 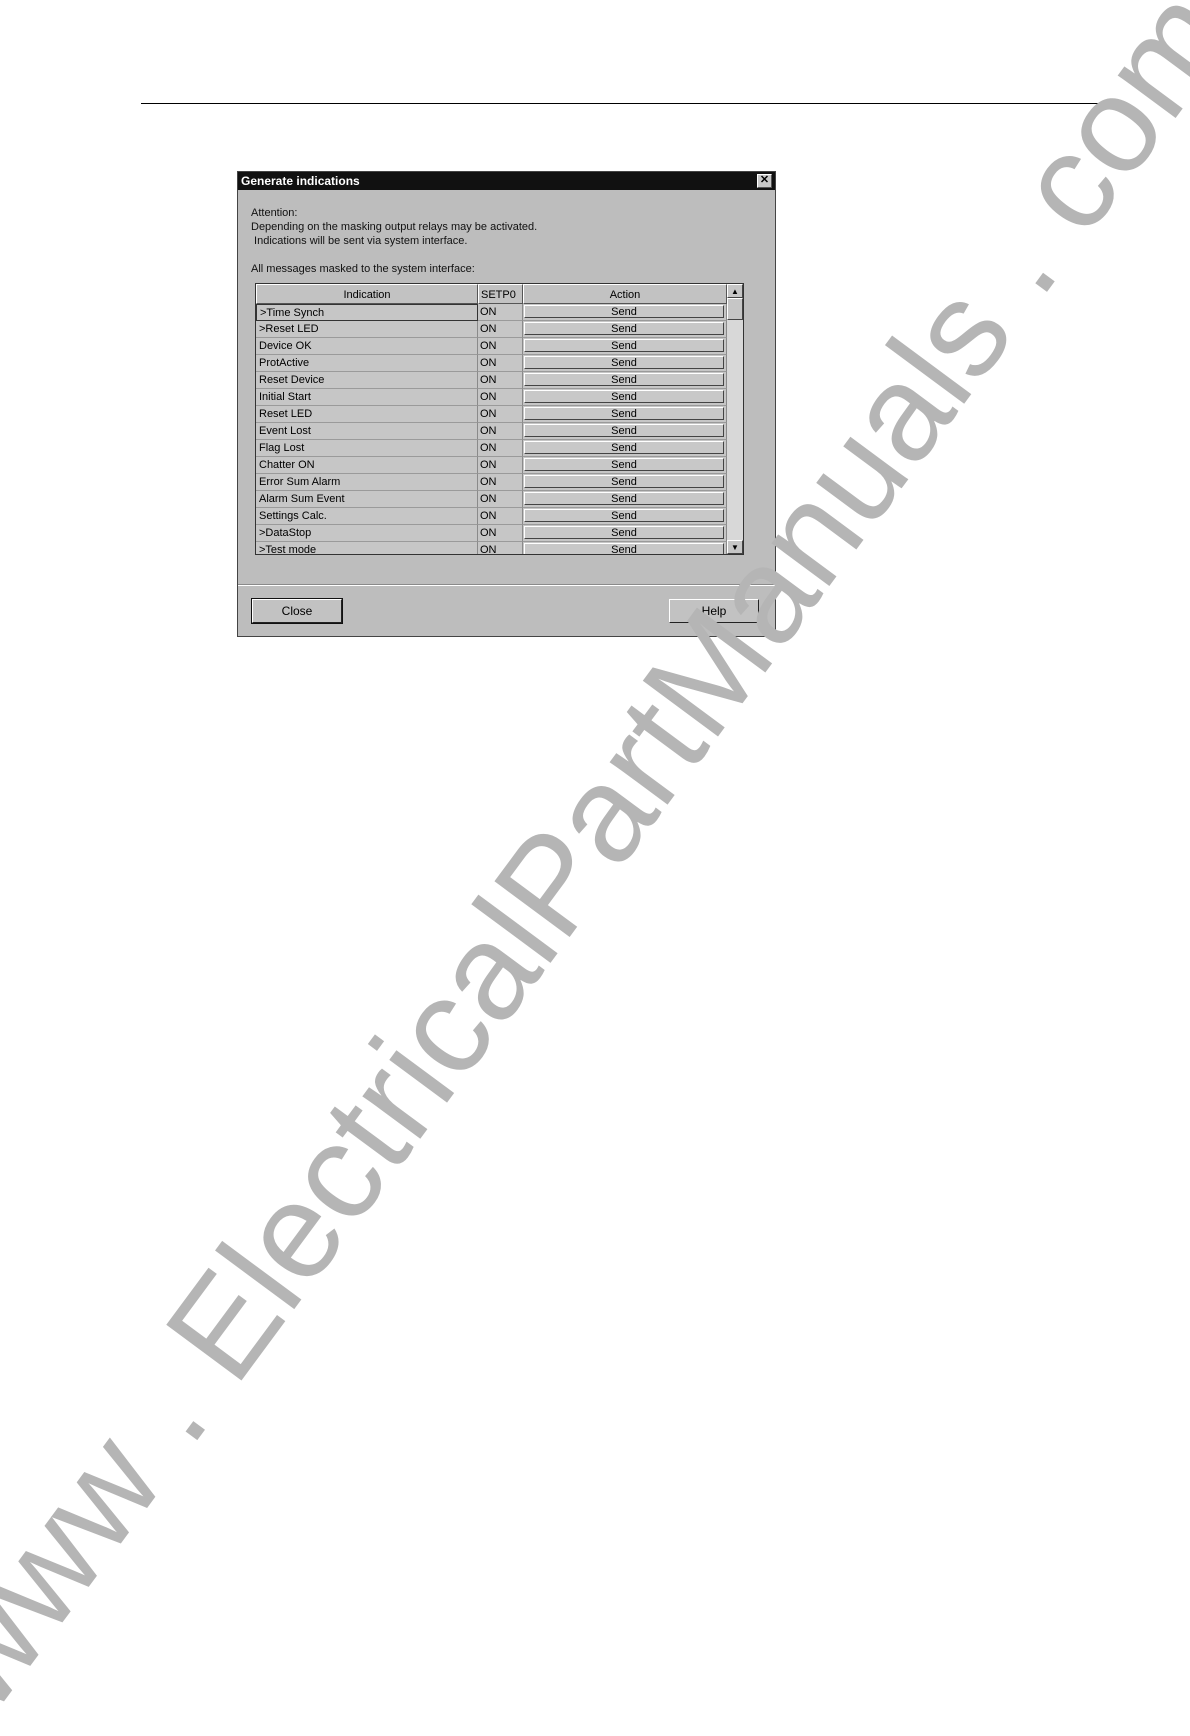 What do you see at coordinates (622, 103) in the screenshot?
I see `page-header-rule` at bounding box center [622, 103].